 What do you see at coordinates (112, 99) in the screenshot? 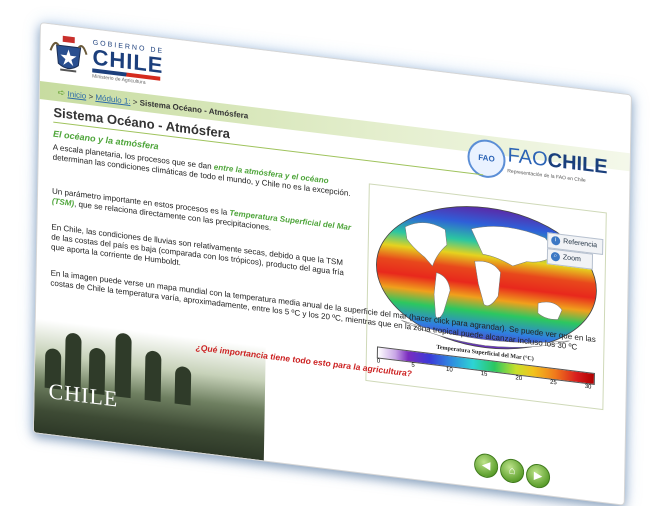
I see `breadcrumb-link-module: Módulo 1:` at bounding box center [112, 99].